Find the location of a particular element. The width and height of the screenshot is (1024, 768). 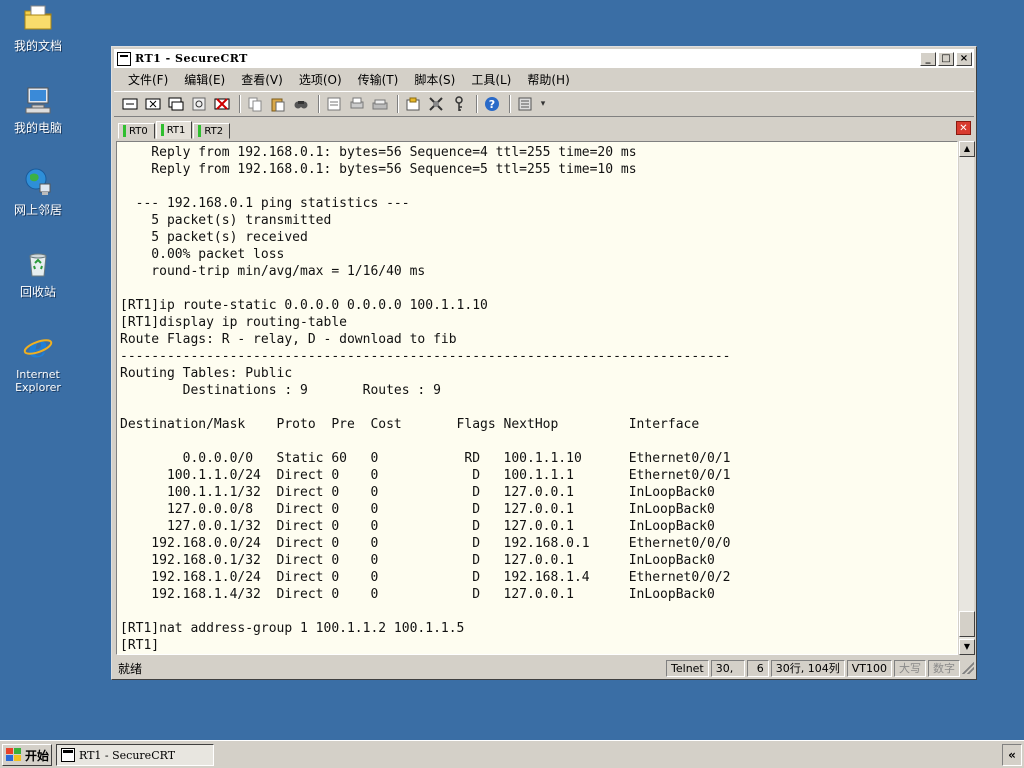

toolbar-overflow-icon: ▾ is located at coordinates (543, 104).